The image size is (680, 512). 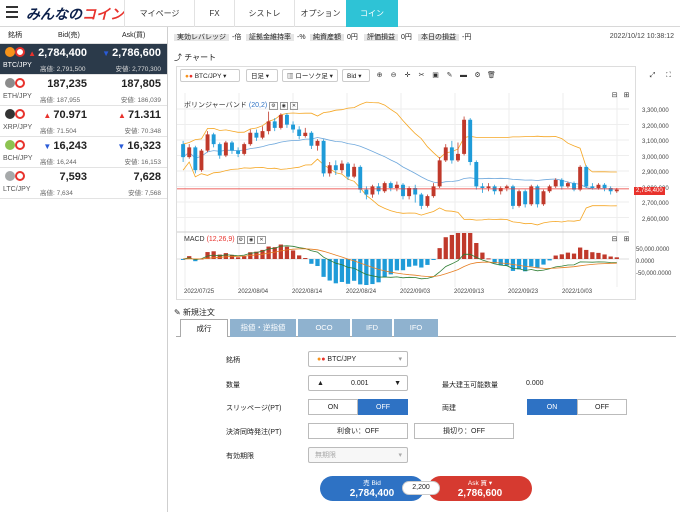 I want to click on ask-price: ▼ 2,786,600, so click(x=131, y=53).